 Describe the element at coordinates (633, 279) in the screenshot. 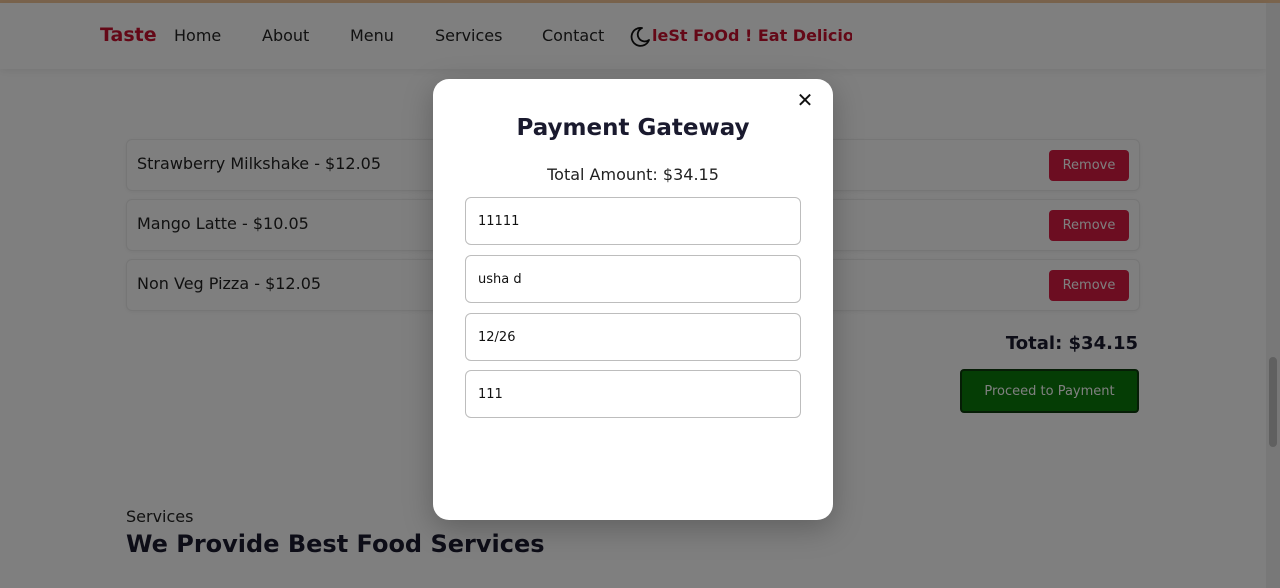

I see `cardholder-name-input` at that location.